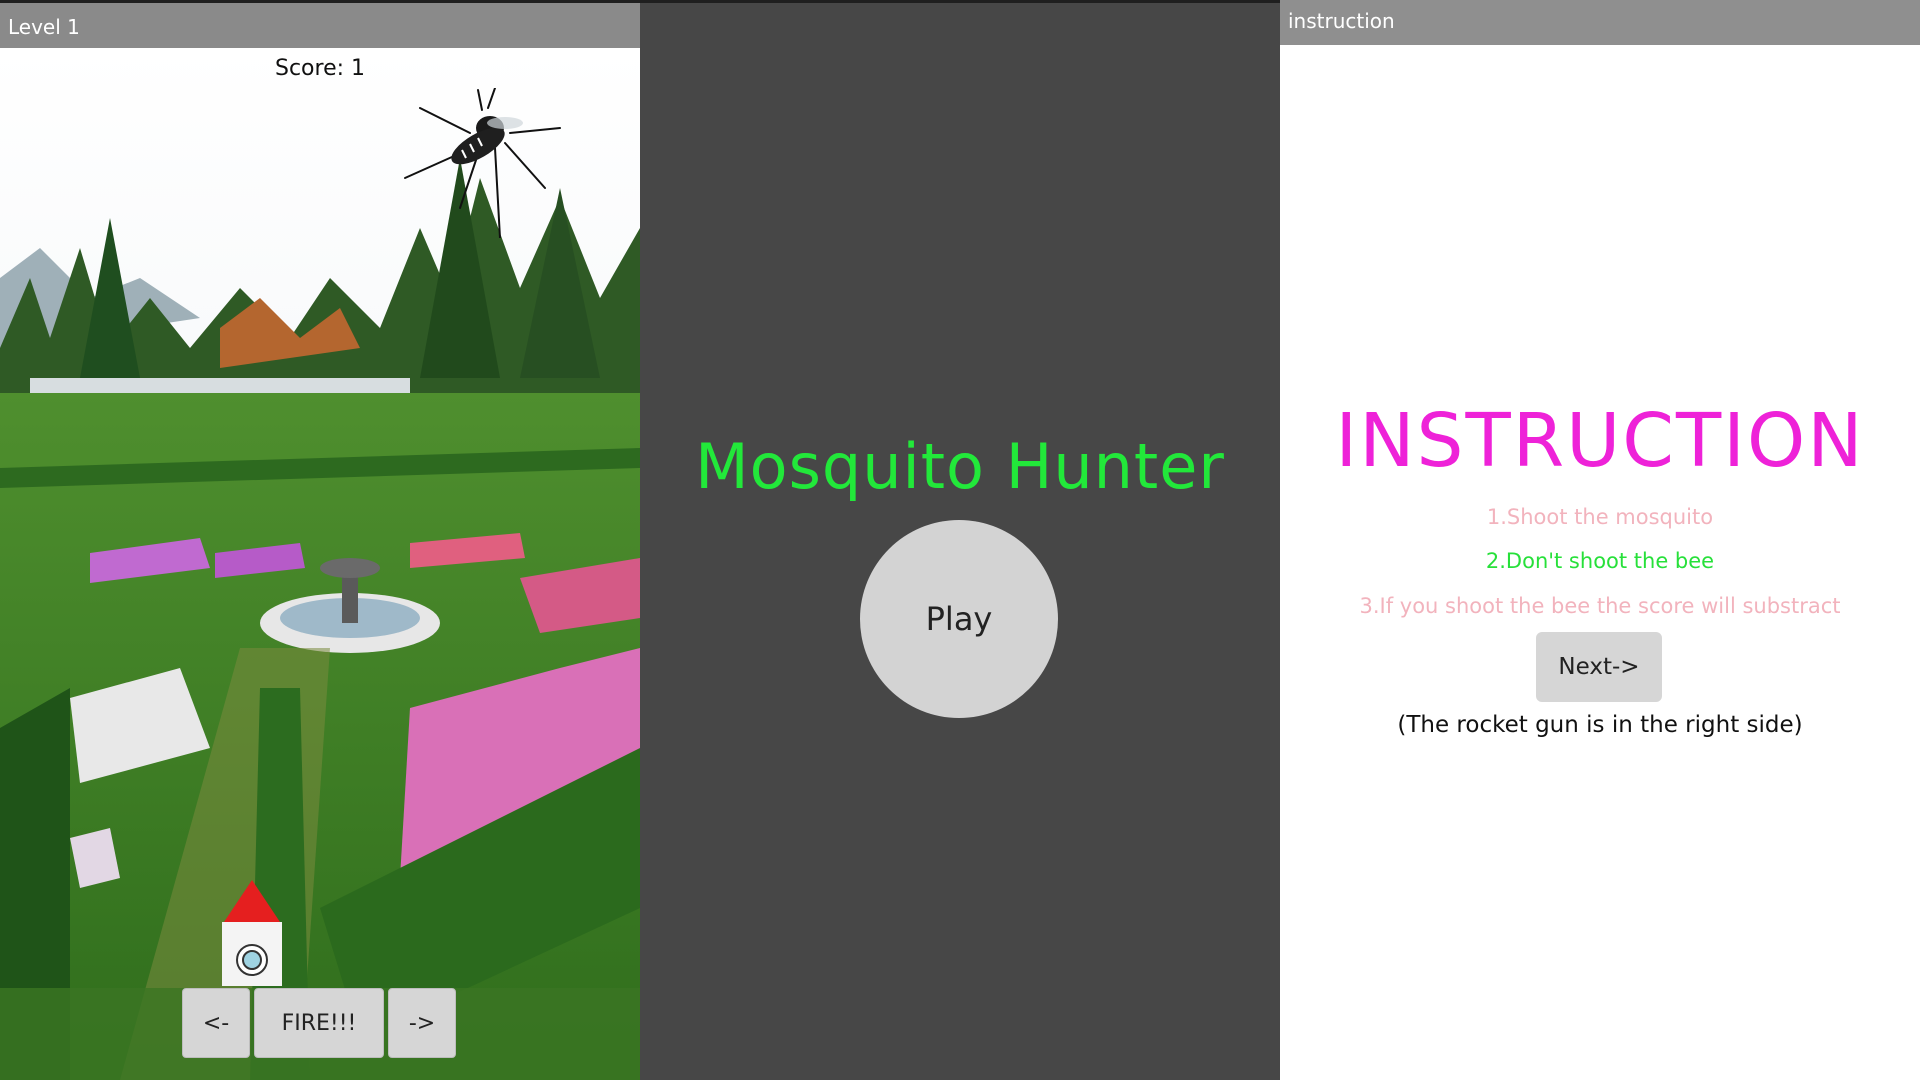 This screenshot has width=1920, height=1080. Describe the element at coordinates (959, 619) in the screenshot. I see `play-button: Play` at that location.